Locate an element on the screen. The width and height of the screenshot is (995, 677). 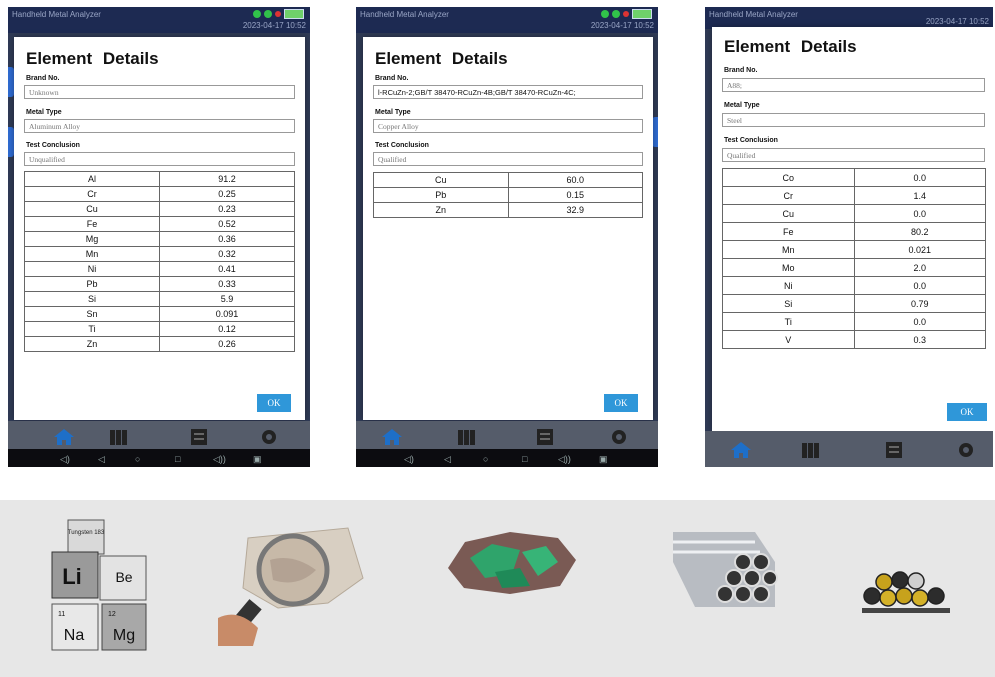
conclusion-field: Qualified is located at coordinates (508, 159).